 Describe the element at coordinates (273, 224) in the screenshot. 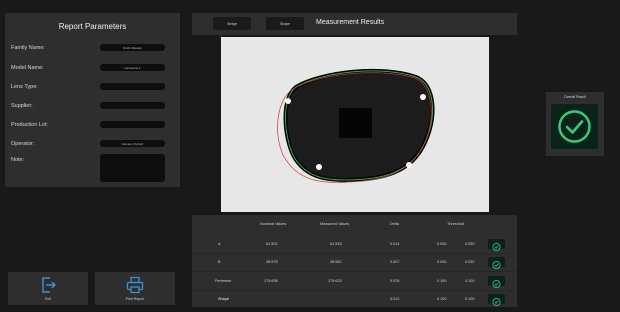

I see `column-header-nominal: Nominal Values` at that location.